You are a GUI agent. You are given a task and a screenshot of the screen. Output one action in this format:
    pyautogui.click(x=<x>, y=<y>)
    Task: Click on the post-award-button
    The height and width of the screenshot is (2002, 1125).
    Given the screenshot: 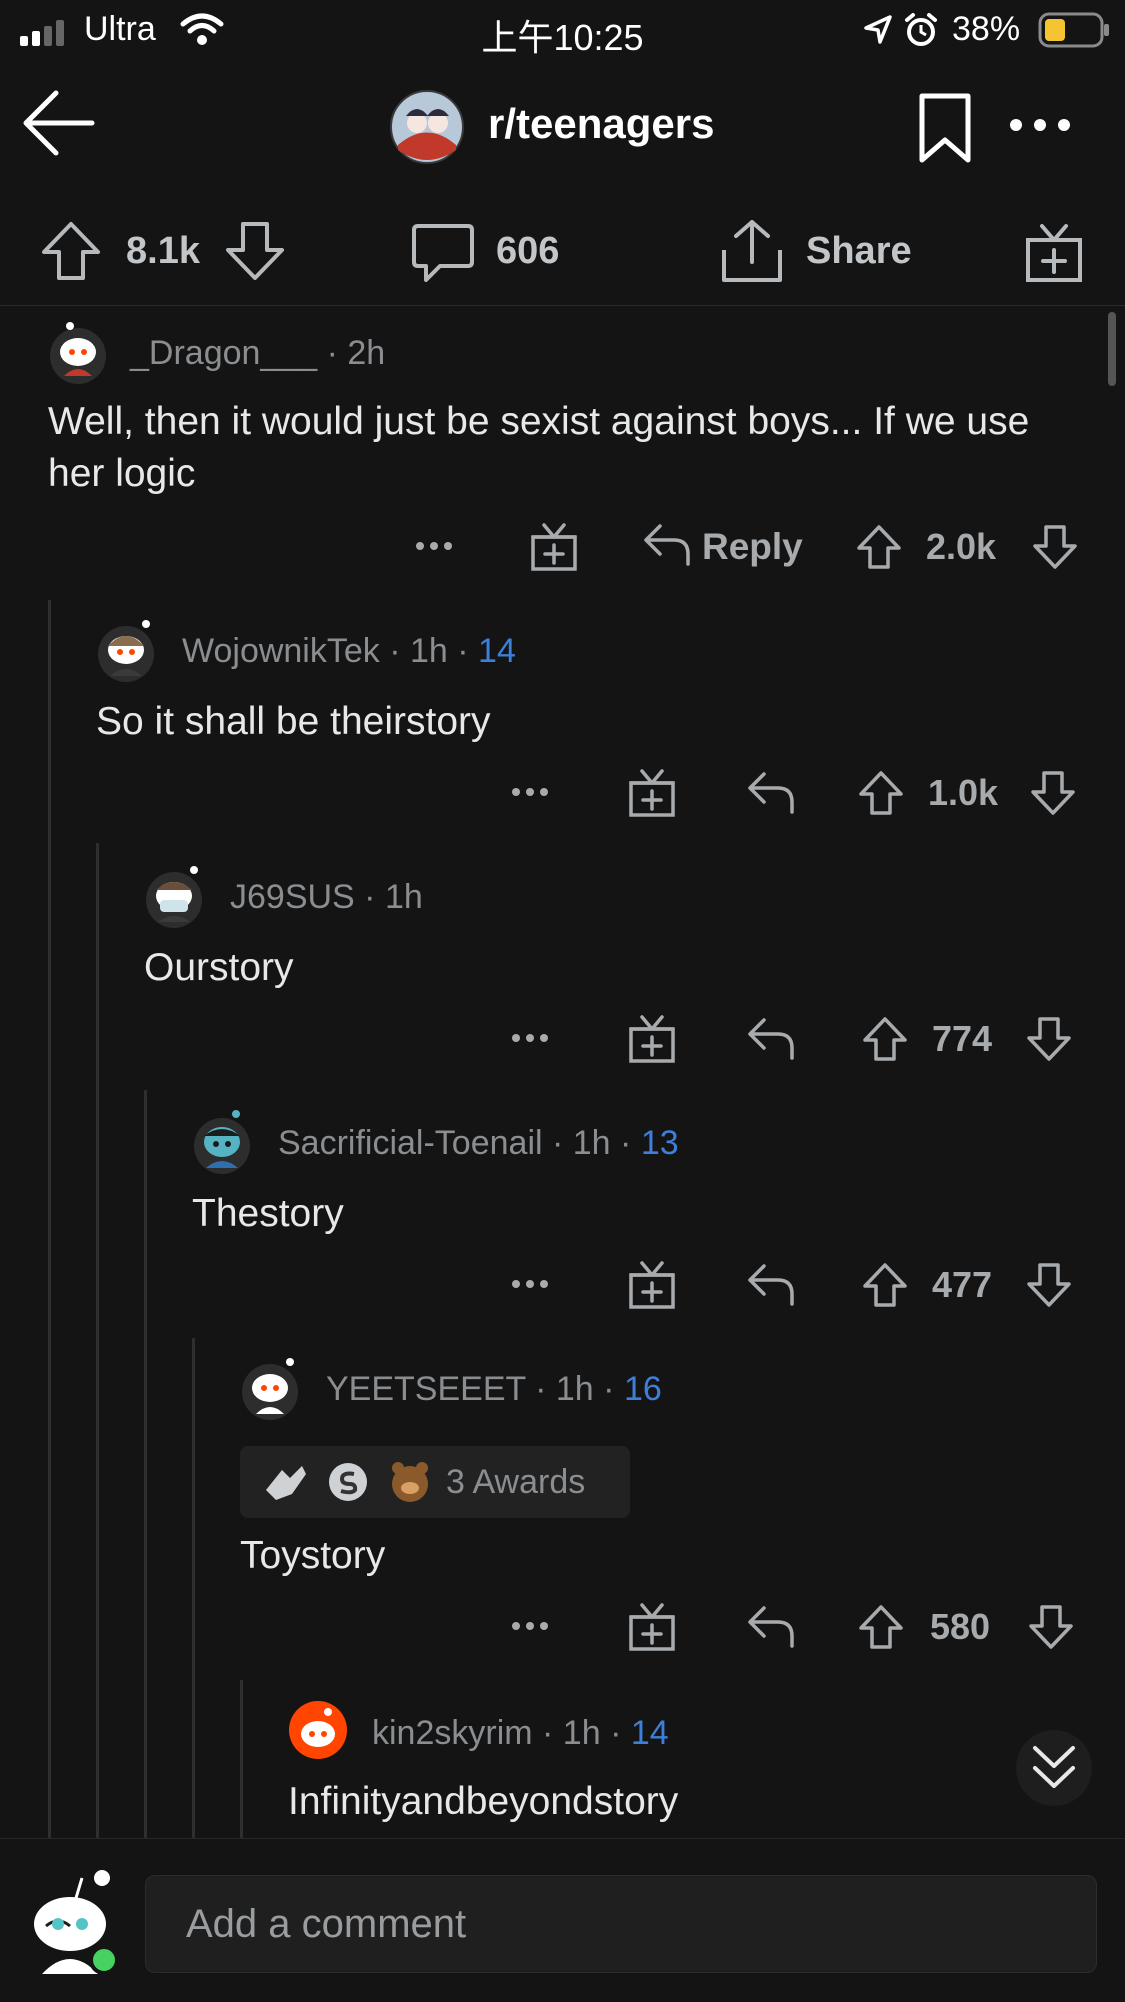 What is the action you would take?
    pyautogui.click(x=1054, y=253)
    